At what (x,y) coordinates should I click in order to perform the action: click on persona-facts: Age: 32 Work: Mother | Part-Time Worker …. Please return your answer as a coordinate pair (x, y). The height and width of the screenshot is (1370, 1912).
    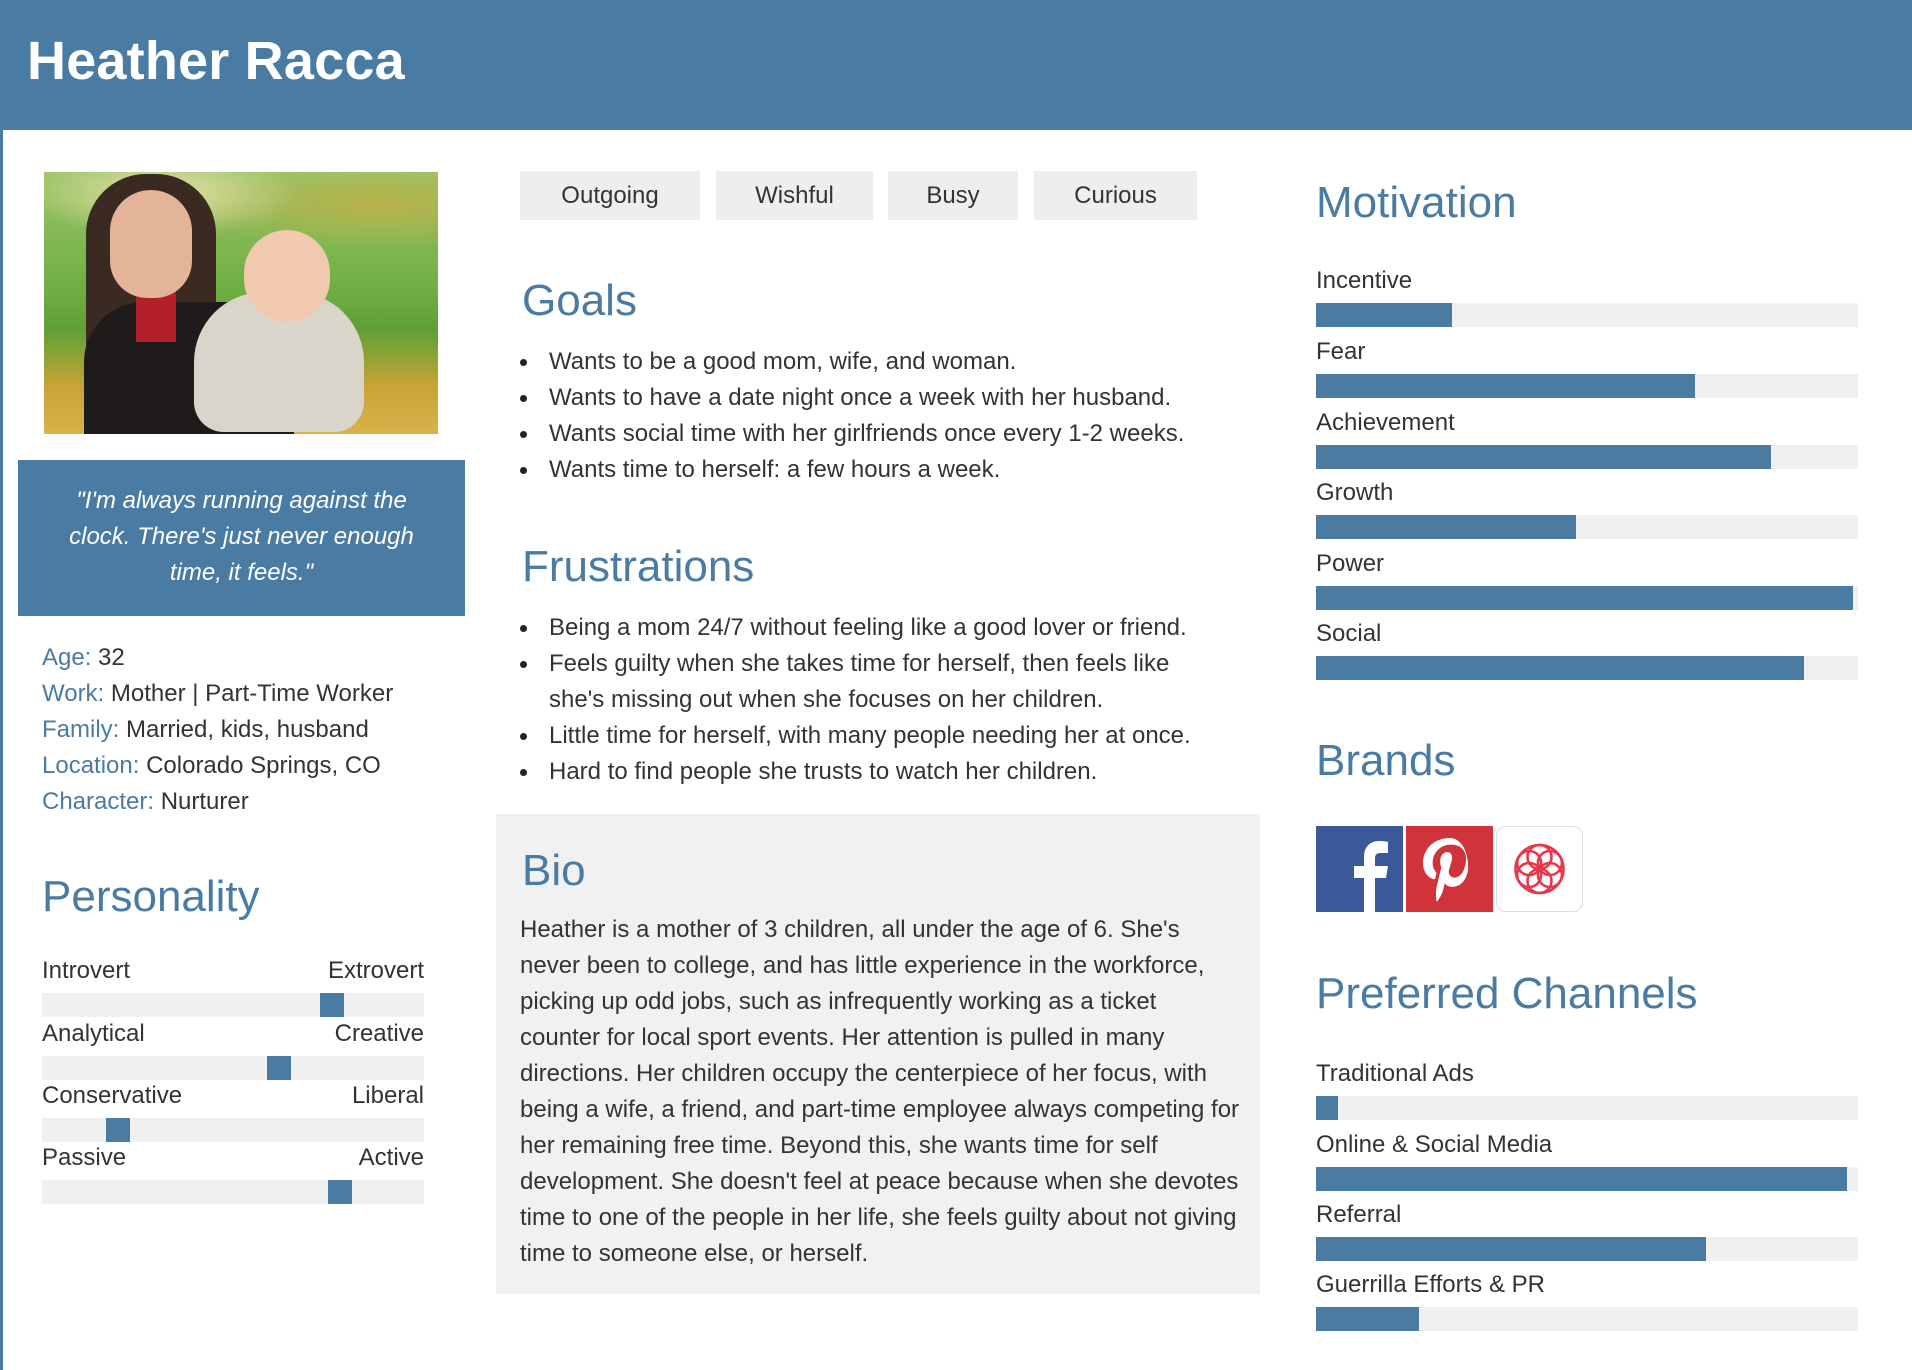
    Looking at the image, I should click on (252, 730).